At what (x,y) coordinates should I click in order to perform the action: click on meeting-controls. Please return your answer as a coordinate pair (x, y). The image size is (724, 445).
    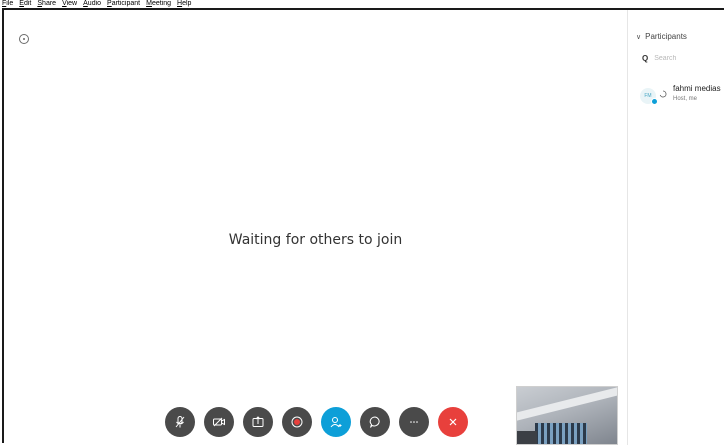
    Looking at the image, I should click on (316, 422).